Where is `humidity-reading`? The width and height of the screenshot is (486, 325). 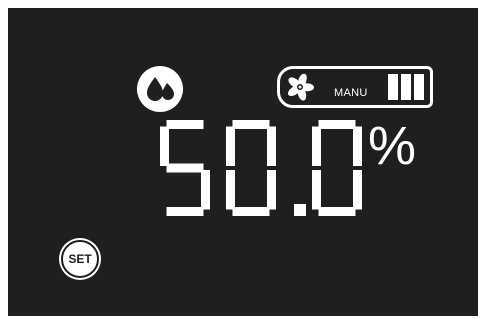
humidity-reading is located at coordinates (261, 168).